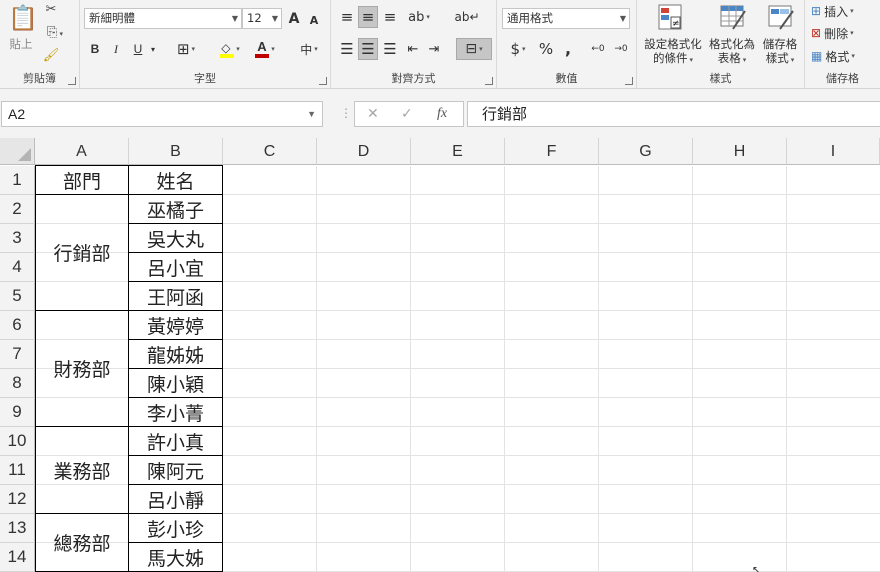 The image size is (880, 572). I want to click on decrease-indent-icon: ⇤, so click(413, 49).